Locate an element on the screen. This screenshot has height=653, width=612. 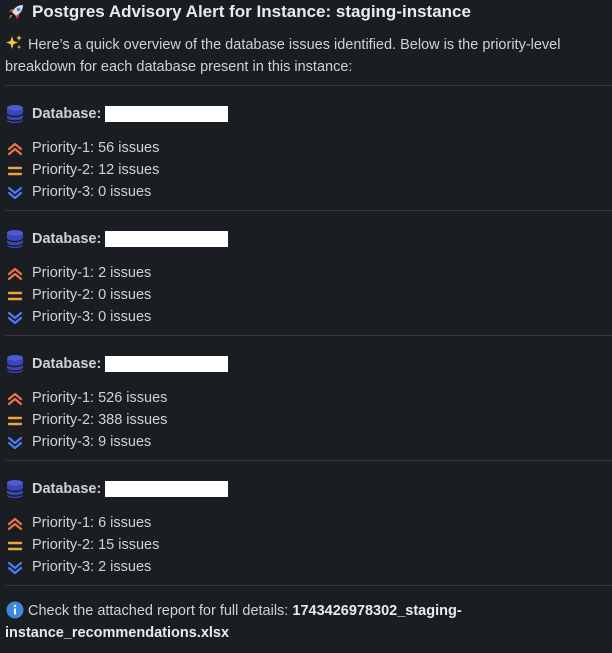
priority-row: Priority-2: 388 issues is located at coordinates (308, 420).